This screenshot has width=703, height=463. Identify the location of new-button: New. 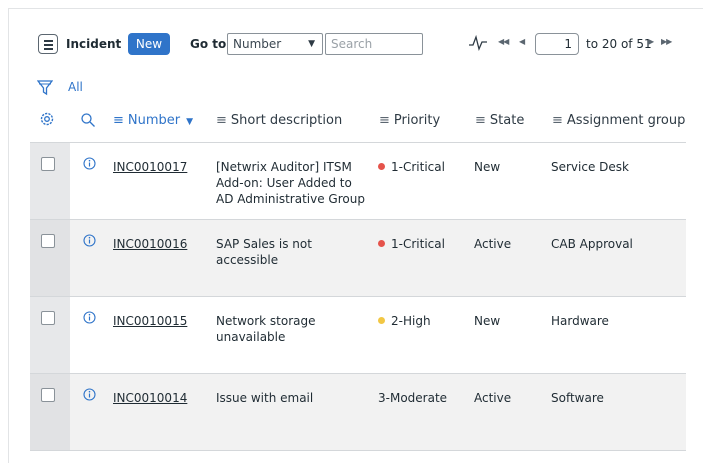
(149, 44).